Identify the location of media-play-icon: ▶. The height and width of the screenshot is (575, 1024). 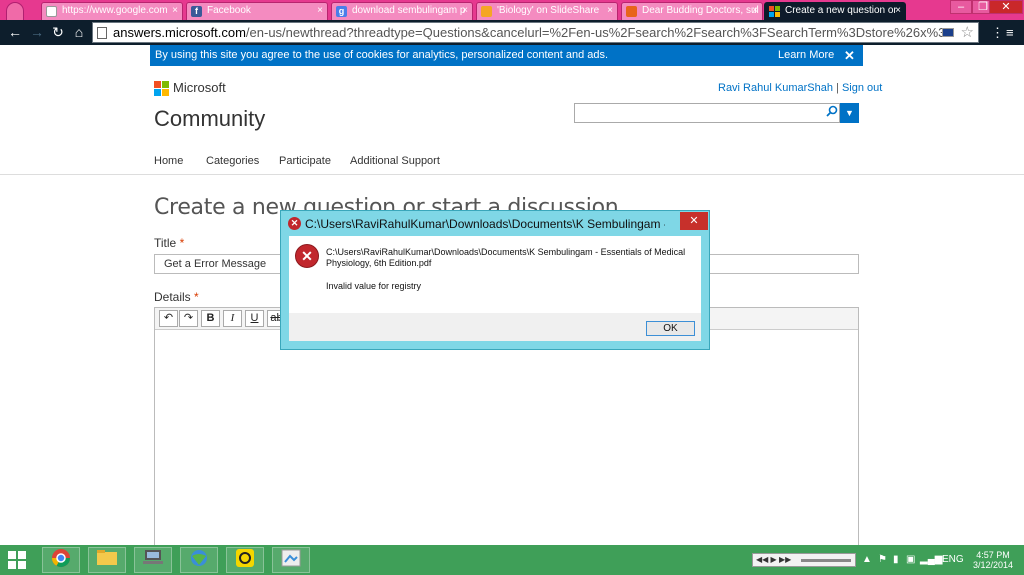
(774, 559).